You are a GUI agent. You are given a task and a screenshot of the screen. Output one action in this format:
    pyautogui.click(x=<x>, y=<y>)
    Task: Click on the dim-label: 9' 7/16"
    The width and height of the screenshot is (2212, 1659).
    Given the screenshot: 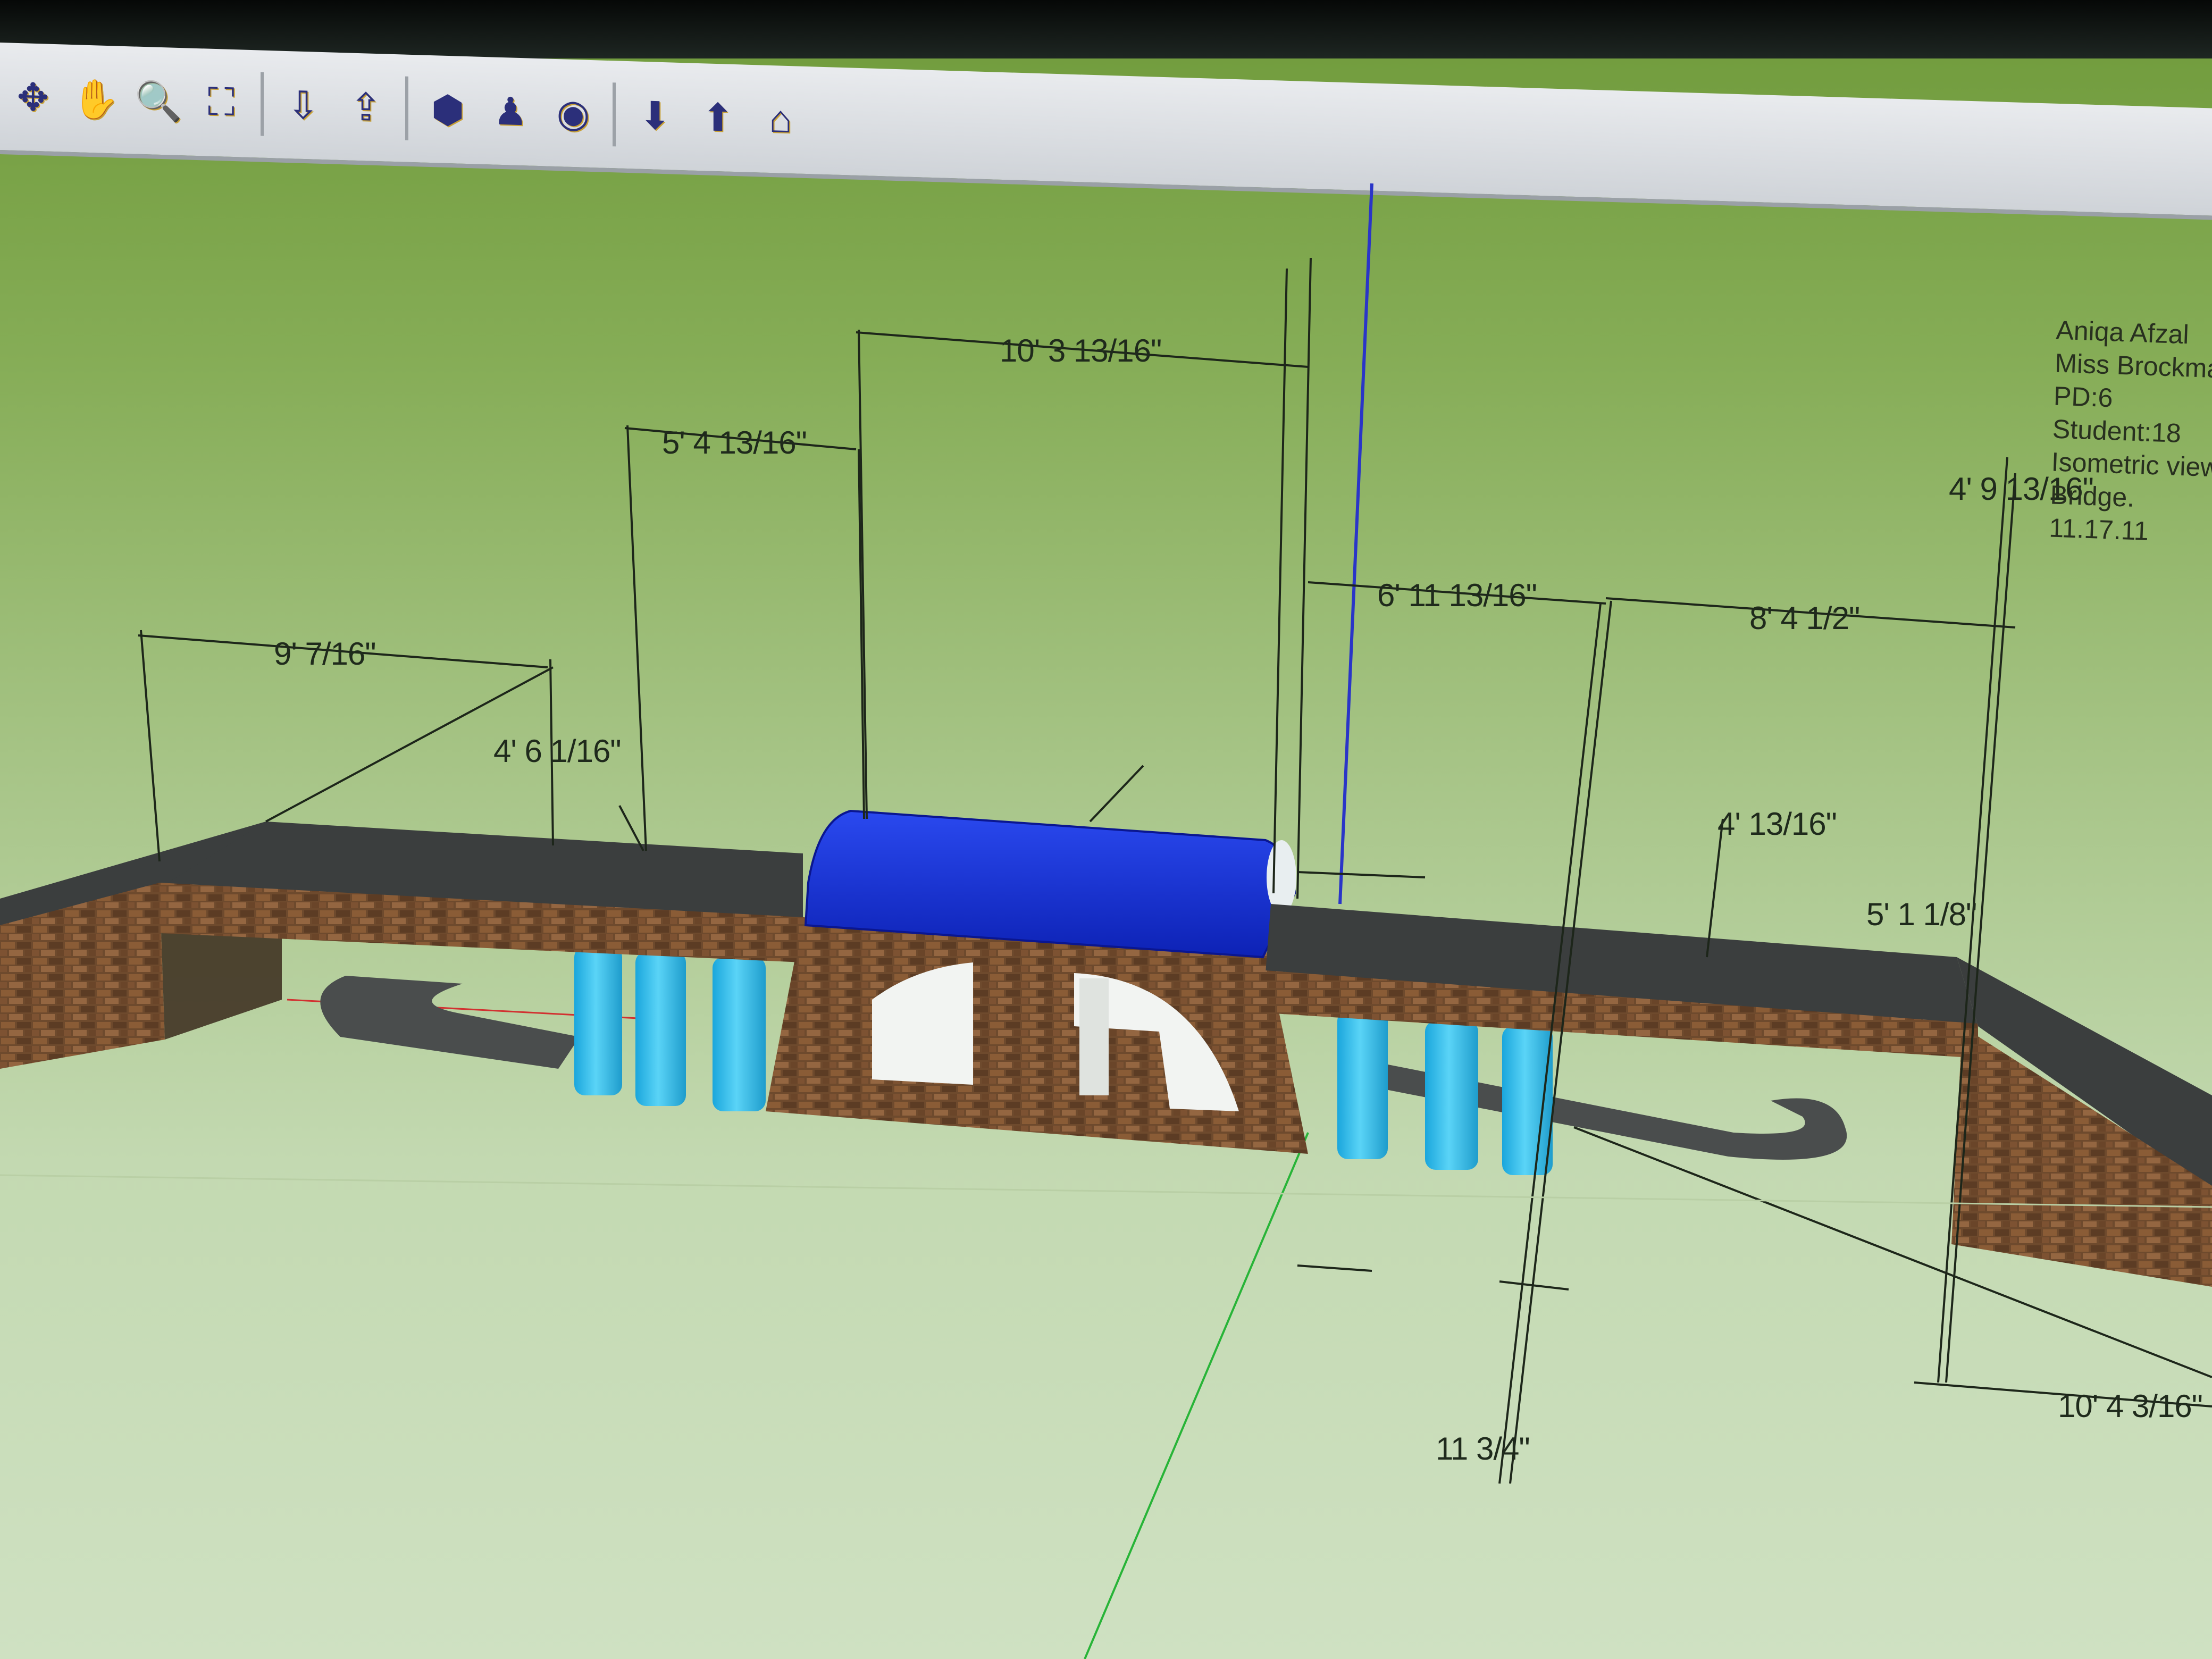 What is the action you would take?
    pyautogui.click(x=325, y=654)
    